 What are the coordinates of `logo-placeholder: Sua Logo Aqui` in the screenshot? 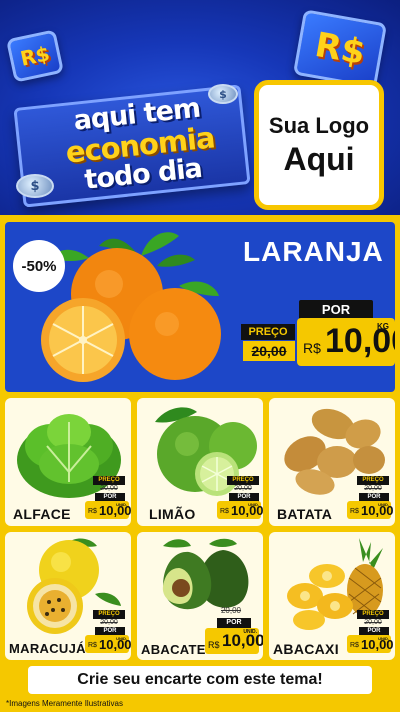 It's located at (319, 145).